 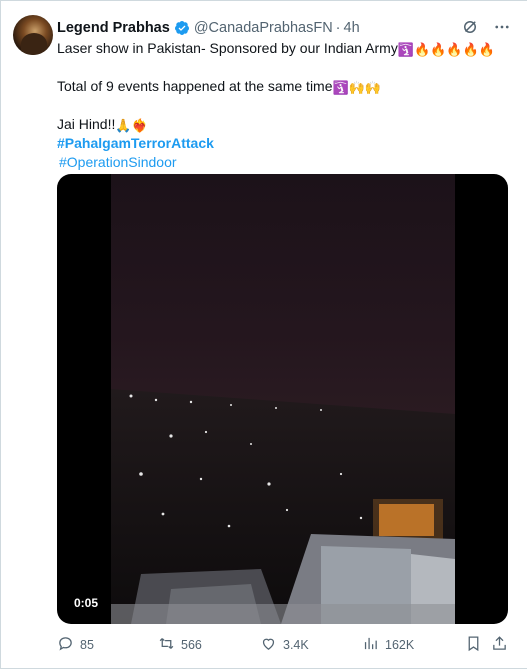 What do you see at coordinates (131, 125) in the screenshot?
I see `emoji-group: 🙏❤️‍🔥` at bounding box center [131, 125].